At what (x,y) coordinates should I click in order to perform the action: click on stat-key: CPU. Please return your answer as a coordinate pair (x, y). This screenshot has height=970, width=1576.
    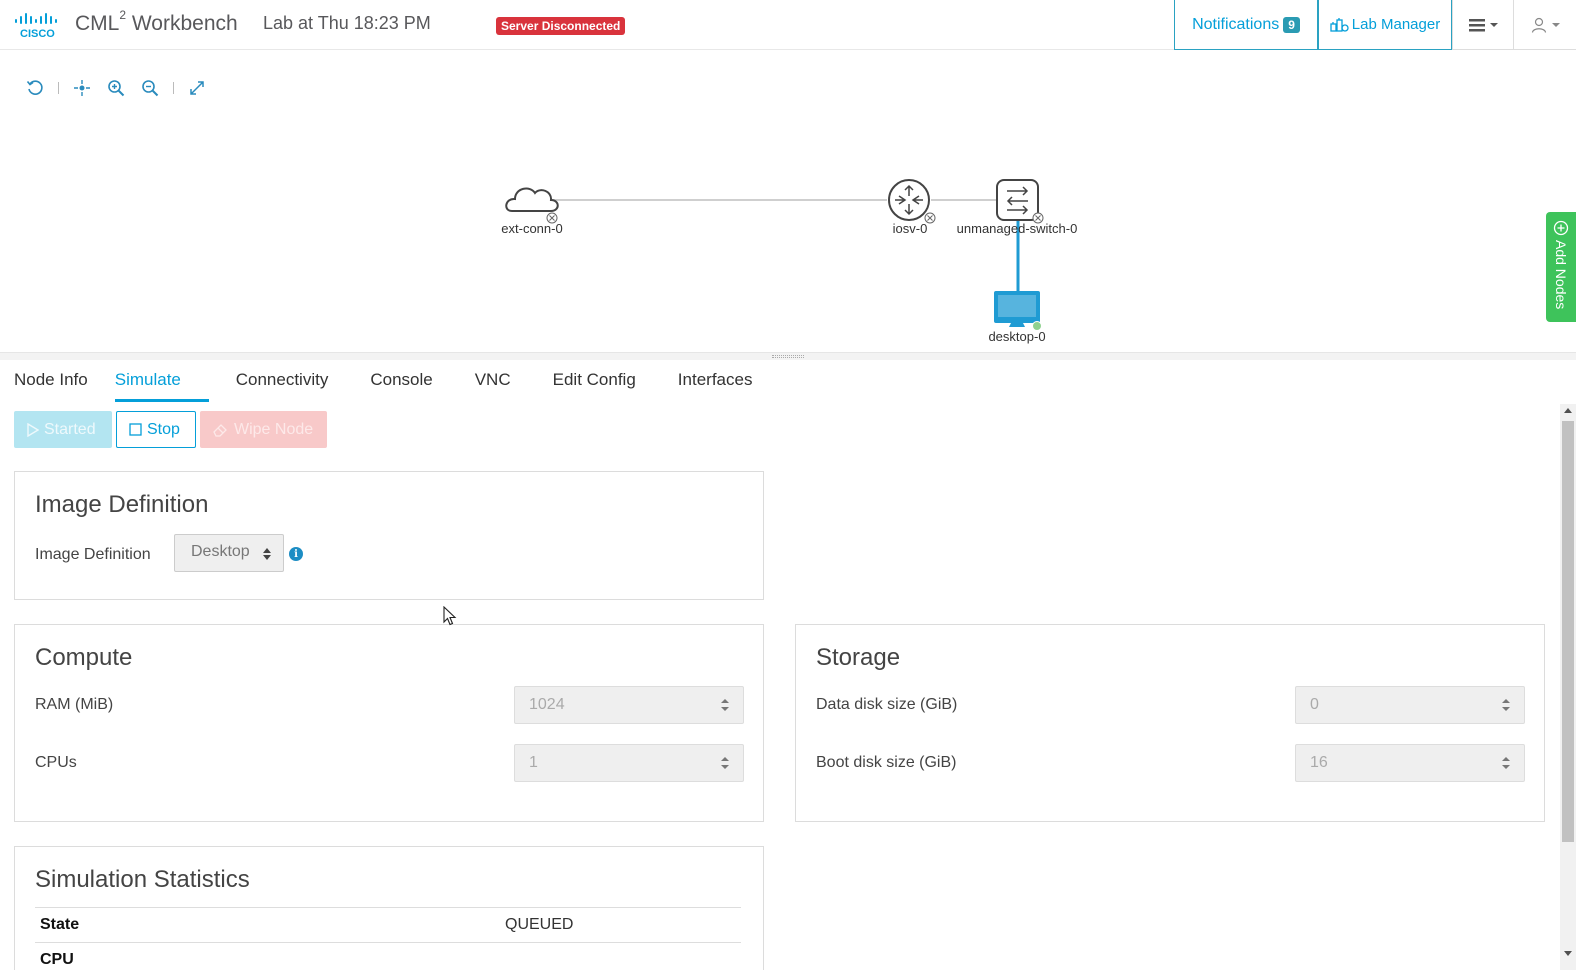
    Looking at the image, I should click on (57, 959).